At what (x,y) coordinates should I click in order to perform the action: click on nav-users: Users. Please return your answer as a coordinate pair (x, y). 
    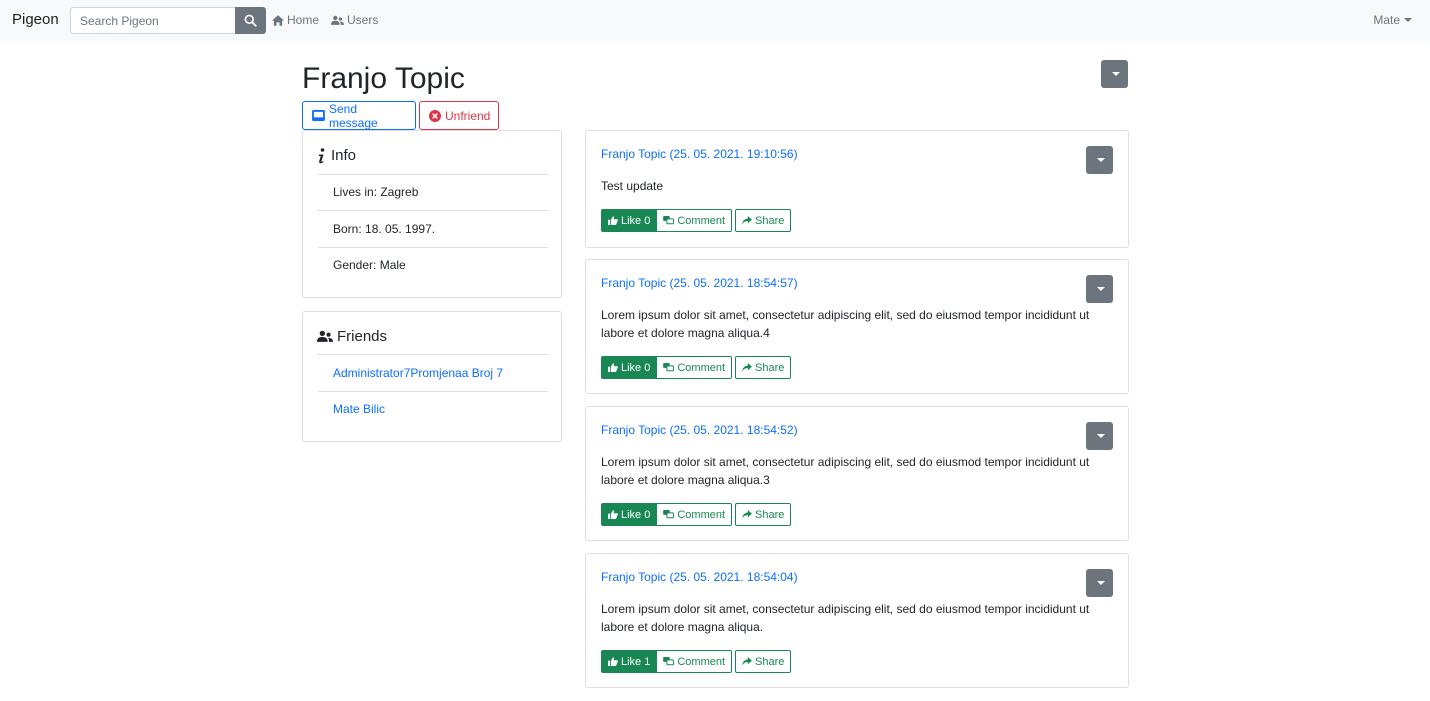
    Looking at the image, I should click on (354, 20).